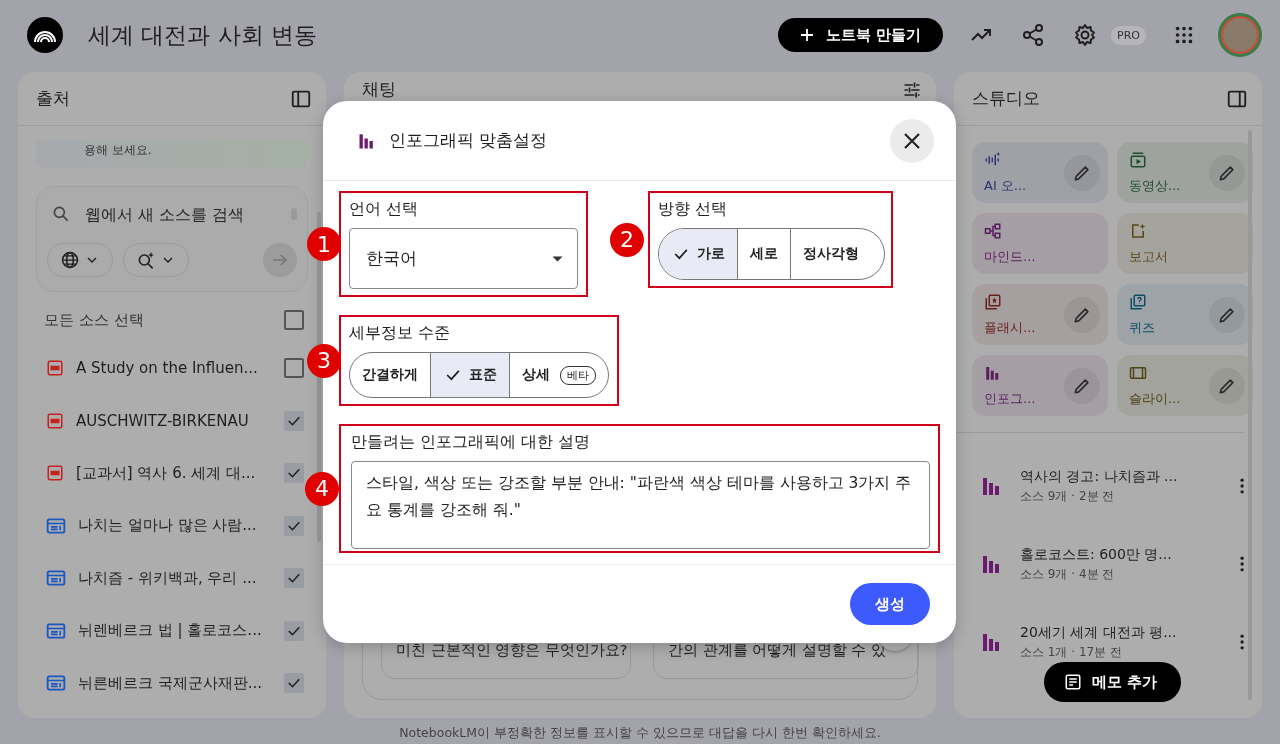 This screenshot has width=1280, height=744. What do you see at coordinates (384, 209) in the screenshot?
I see `section-label: 언어 선택` at bounding box center [384, 209].